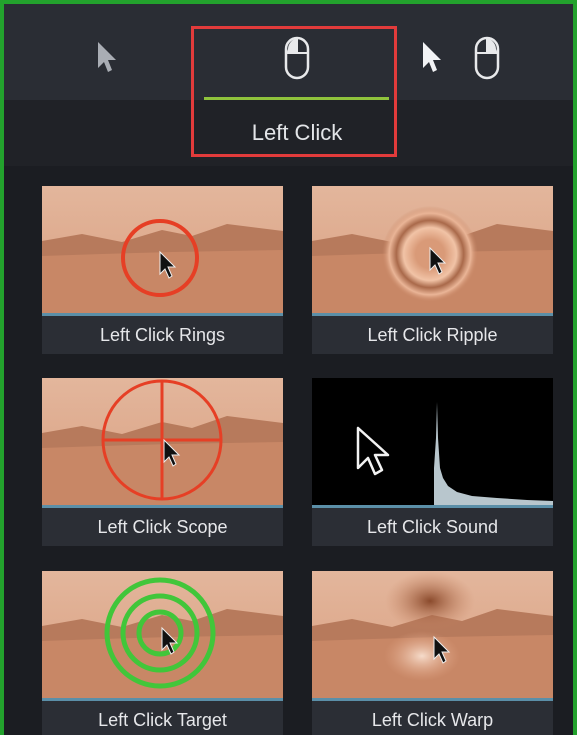 The width and height of the screenshot is (577, 735). What do you see at coordinates (297, 132) in the screenshot?
I see `tab-label-left-click: Left Click` at bounding box center [297, 132].